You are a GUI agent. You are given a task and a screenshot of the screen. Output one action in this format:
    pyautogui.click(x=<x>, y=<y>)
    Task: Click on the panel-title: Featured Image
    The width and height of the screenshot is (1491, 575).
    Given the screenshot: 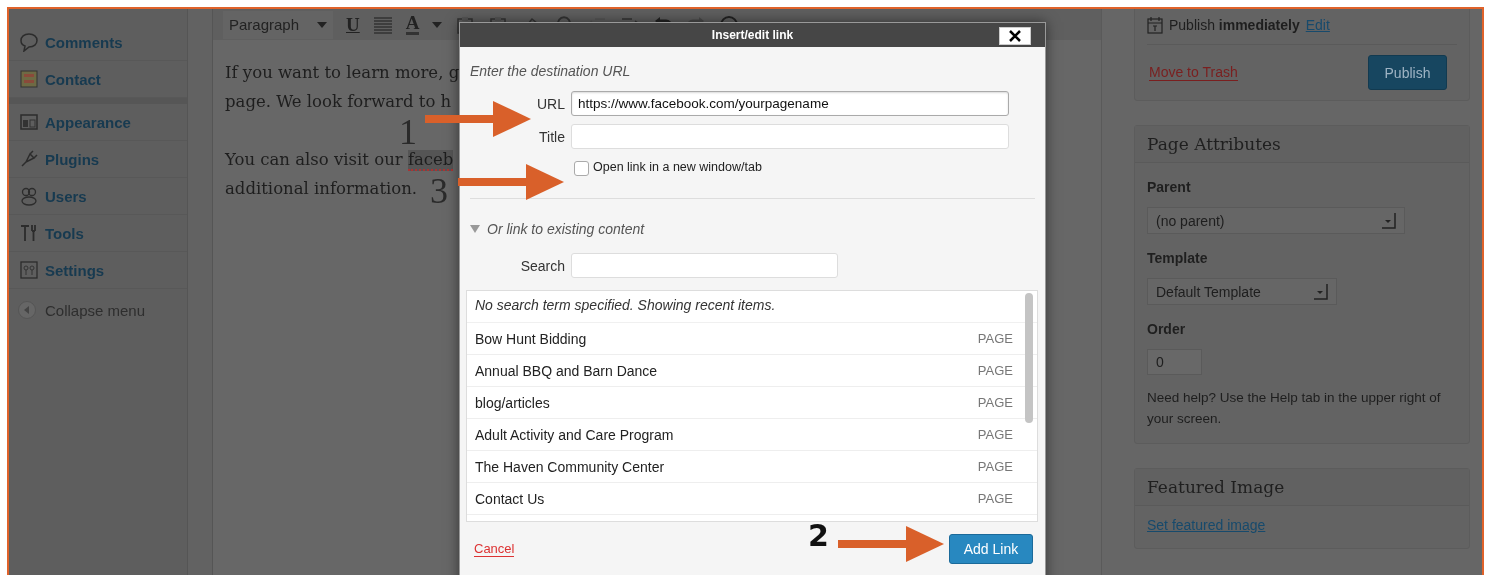 What is the action you would take?
    pyautogui.click(x=1302, y=487)
    